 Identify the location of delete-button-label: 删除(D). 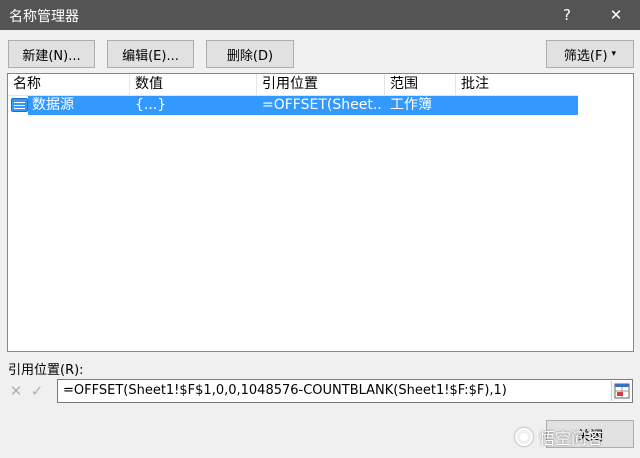
(250, 56).